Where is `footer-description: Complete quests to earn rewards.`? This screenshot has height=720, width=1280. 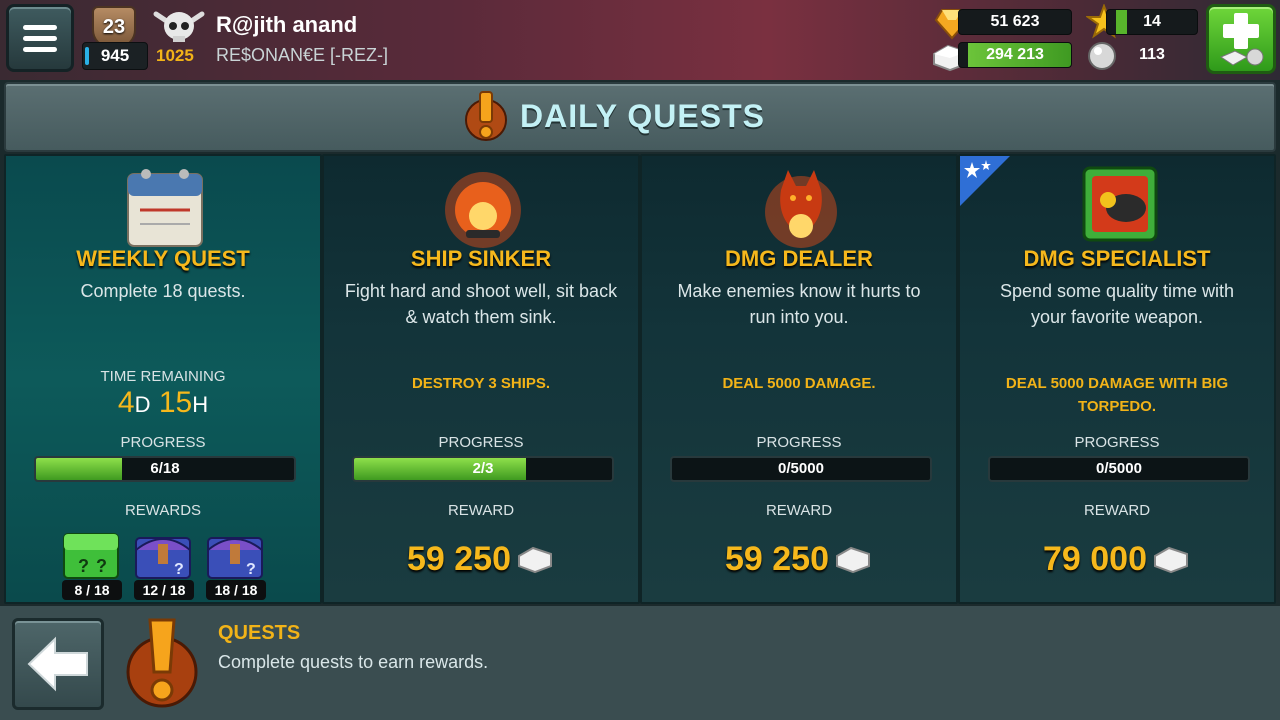 footer-description: Complete quests to earn rewards. is located at coordinates (353, 662).